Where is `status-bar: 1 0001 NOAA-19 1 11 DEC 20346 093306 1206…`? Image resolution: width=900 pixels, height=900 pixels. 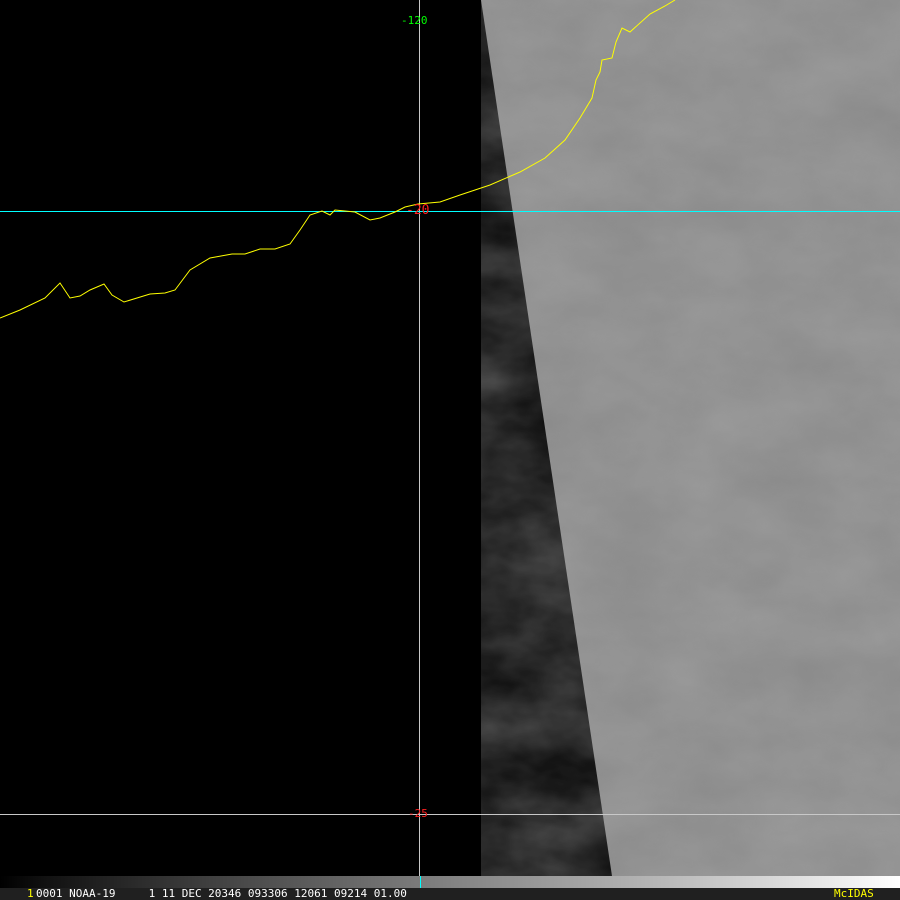 status-bar: 1 0001 NOAA-19 1 11 DEC 20346 093306 1206… is located at coordinates (450, 894).